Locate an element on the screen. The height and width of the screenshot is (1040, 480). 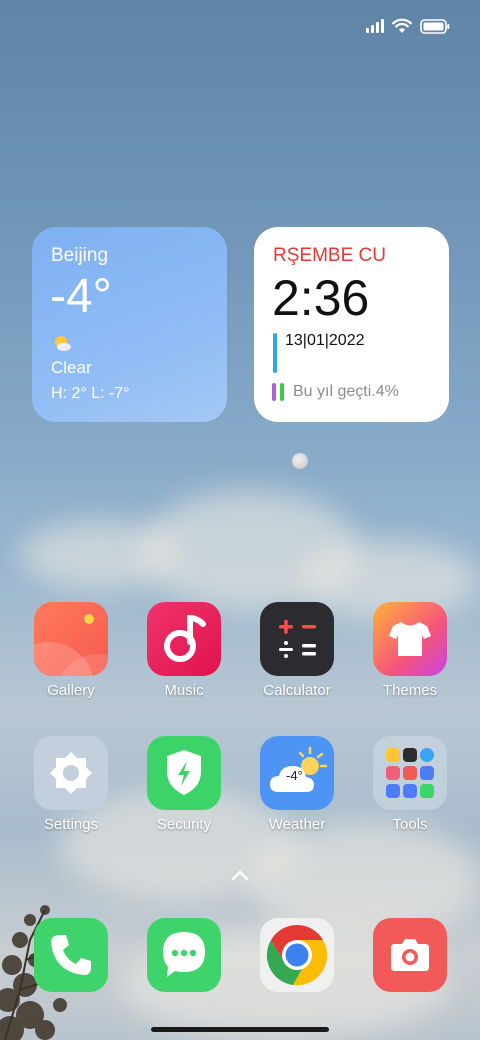
app-weather: -4° Weather is located at coordinates (297, 784).